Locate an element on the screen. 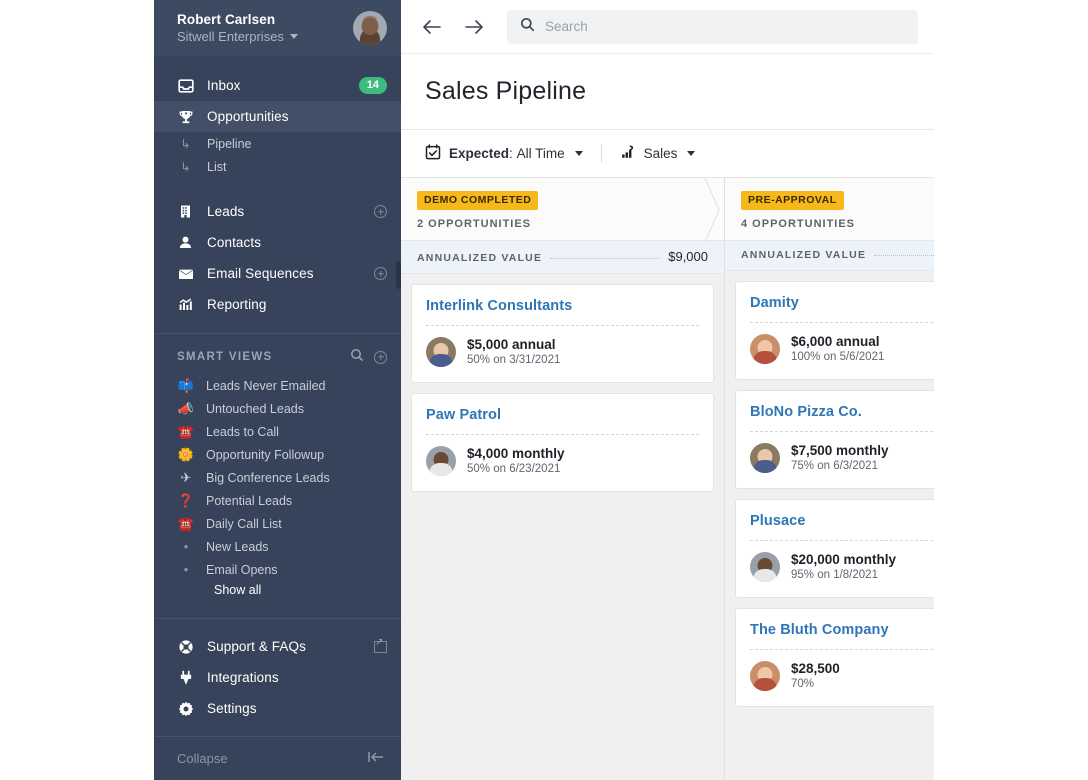  sidebar-item-inbox: Inbox 14 is located at coordinates (277, 85).